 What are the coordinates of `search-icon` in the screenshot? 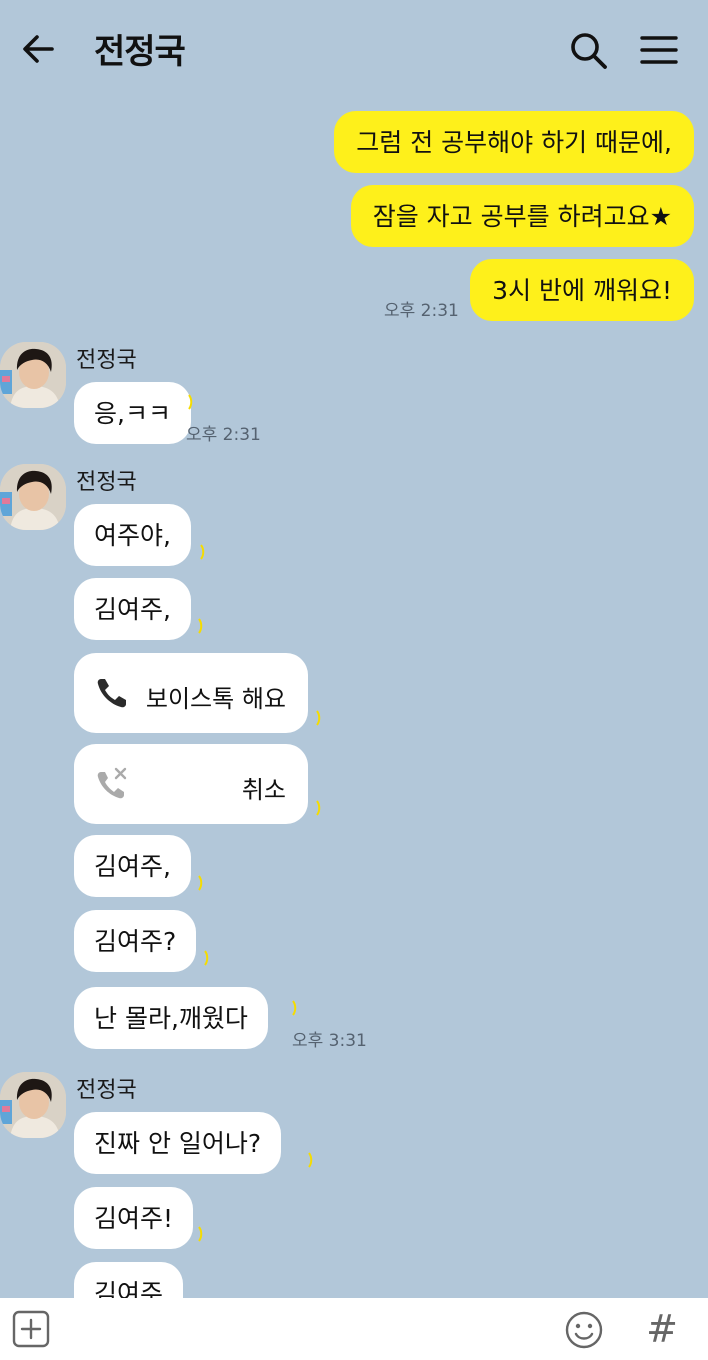 It's located at (589, 51).